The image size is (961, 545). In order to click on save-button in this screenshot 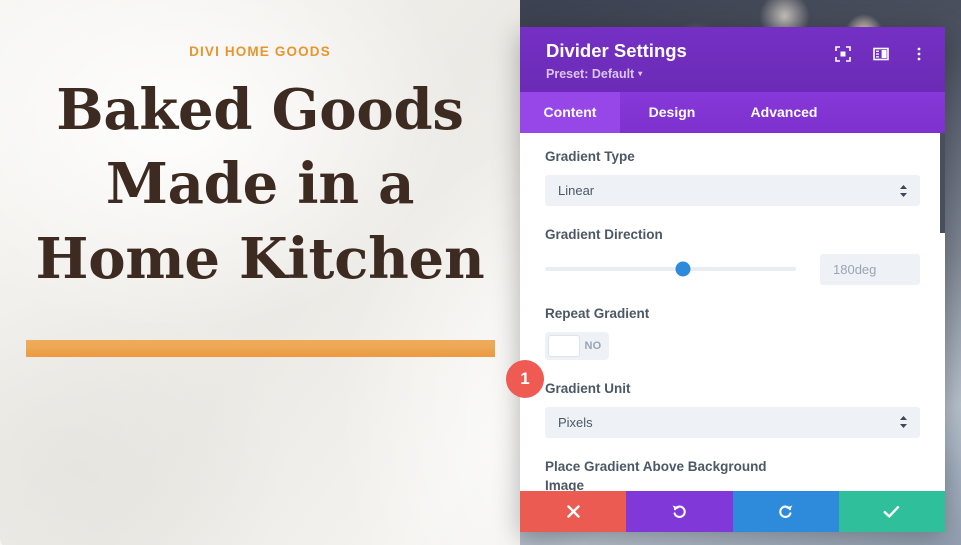, I will do `click(891, 511)`.